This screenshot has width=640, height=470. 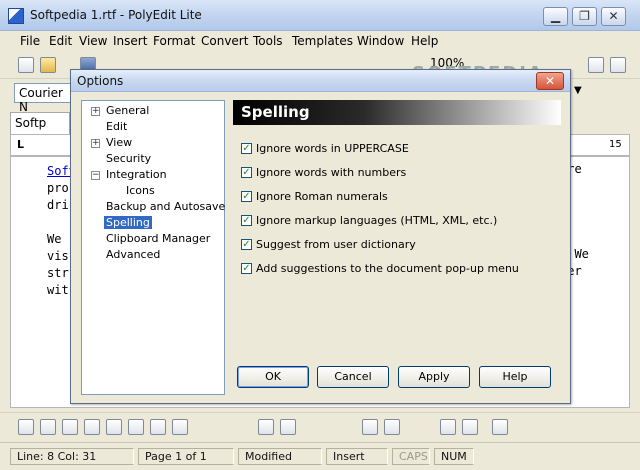 I want to click on export-icon, so click(x=470, y=427).